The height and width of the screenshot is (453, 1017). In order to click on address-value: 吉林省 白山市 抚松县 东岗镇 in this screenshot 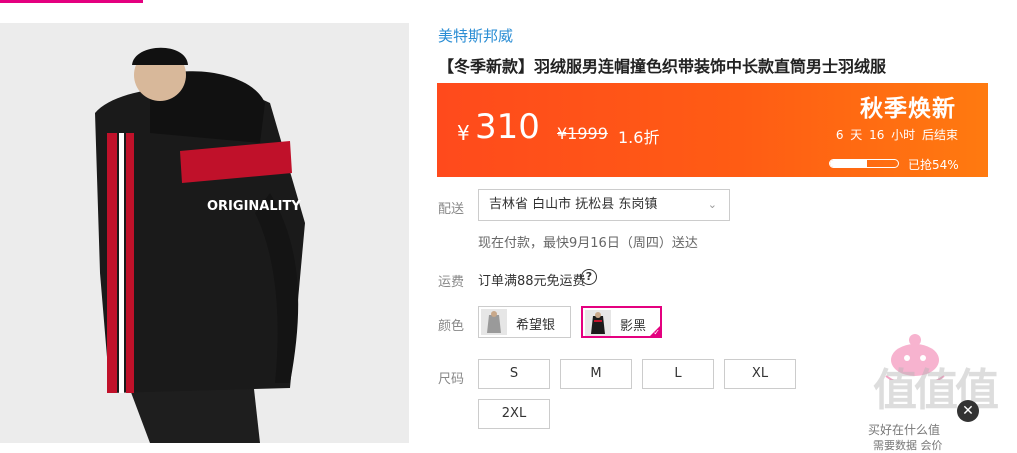, I will do `click(573, 204)`.